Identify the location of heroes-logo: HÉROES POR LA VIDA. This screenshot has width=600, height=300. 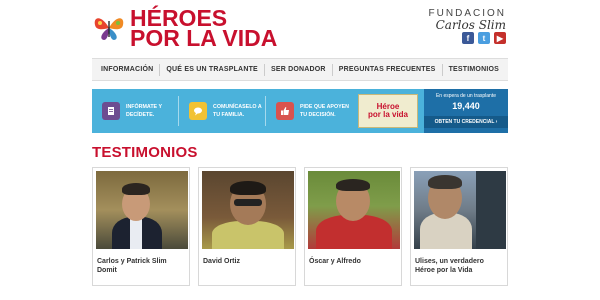
(185, 29).